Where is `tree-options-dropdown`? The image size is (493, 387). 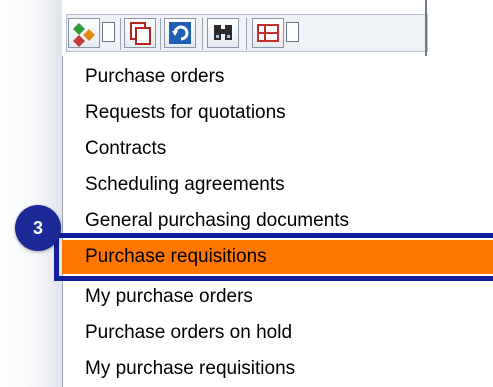 tree-options-dropdown is located at coordinates (108, 32).